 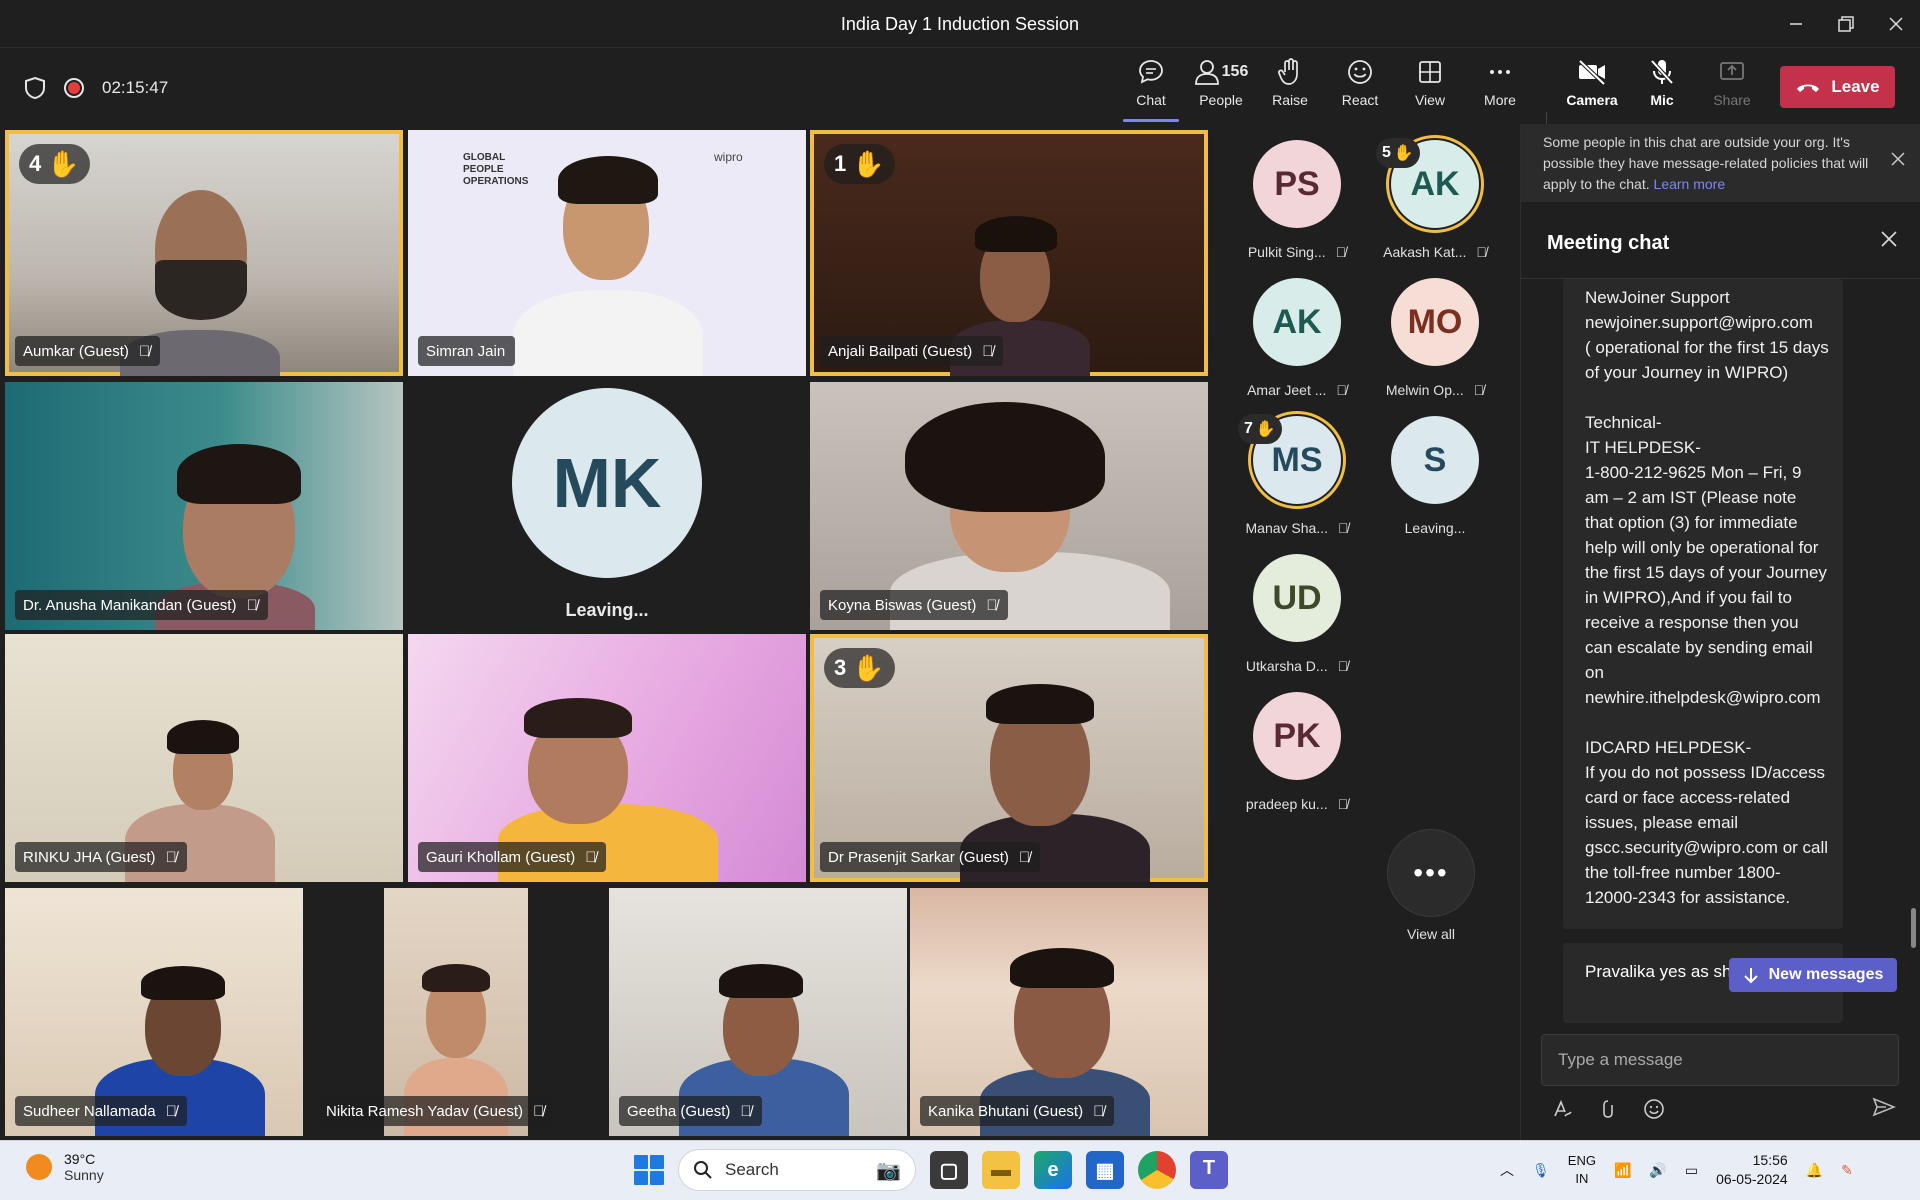 I want to click on video-tile: RINKU JHA (Guest) 🎙̸, so click(x=204, y=758).